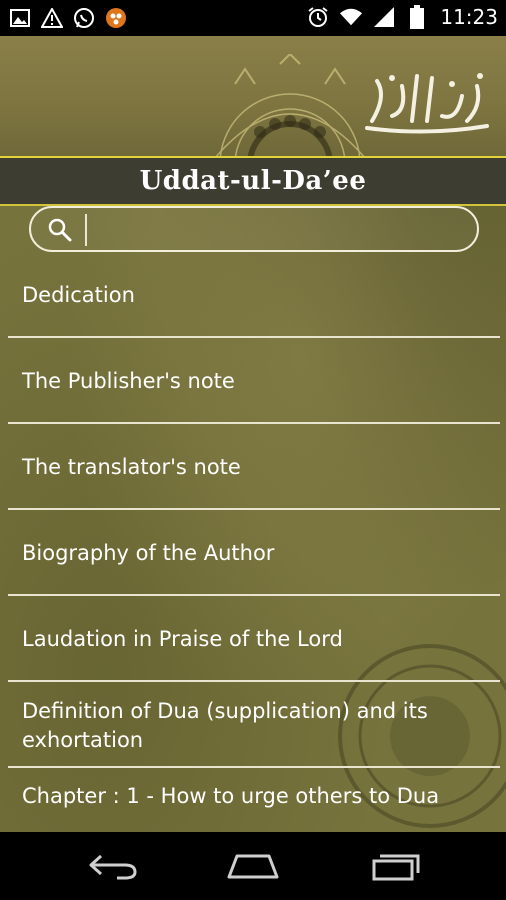  What do you see at coordinates (417, 17) in the screenshot?
I see `battery-icon` at bounding box center [417, 17].